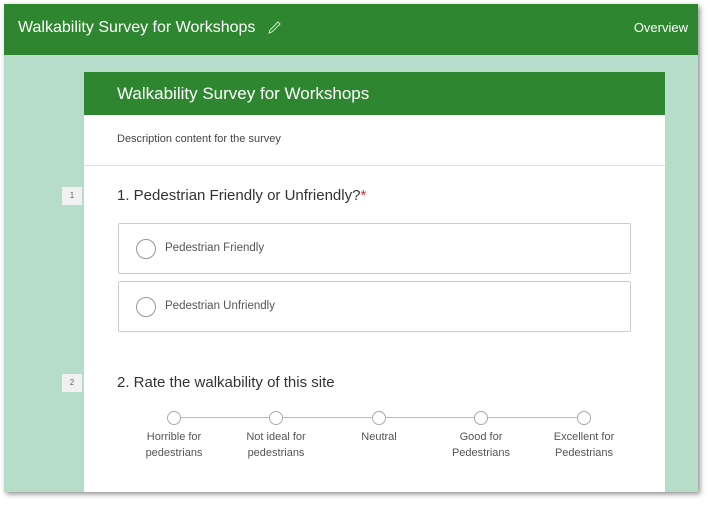 The image size is (710, 505). What do you see at coordinates (584, 437) in the screenshot?
I see `rating-label-line: Excellent for` at bounding box center [584, 437].